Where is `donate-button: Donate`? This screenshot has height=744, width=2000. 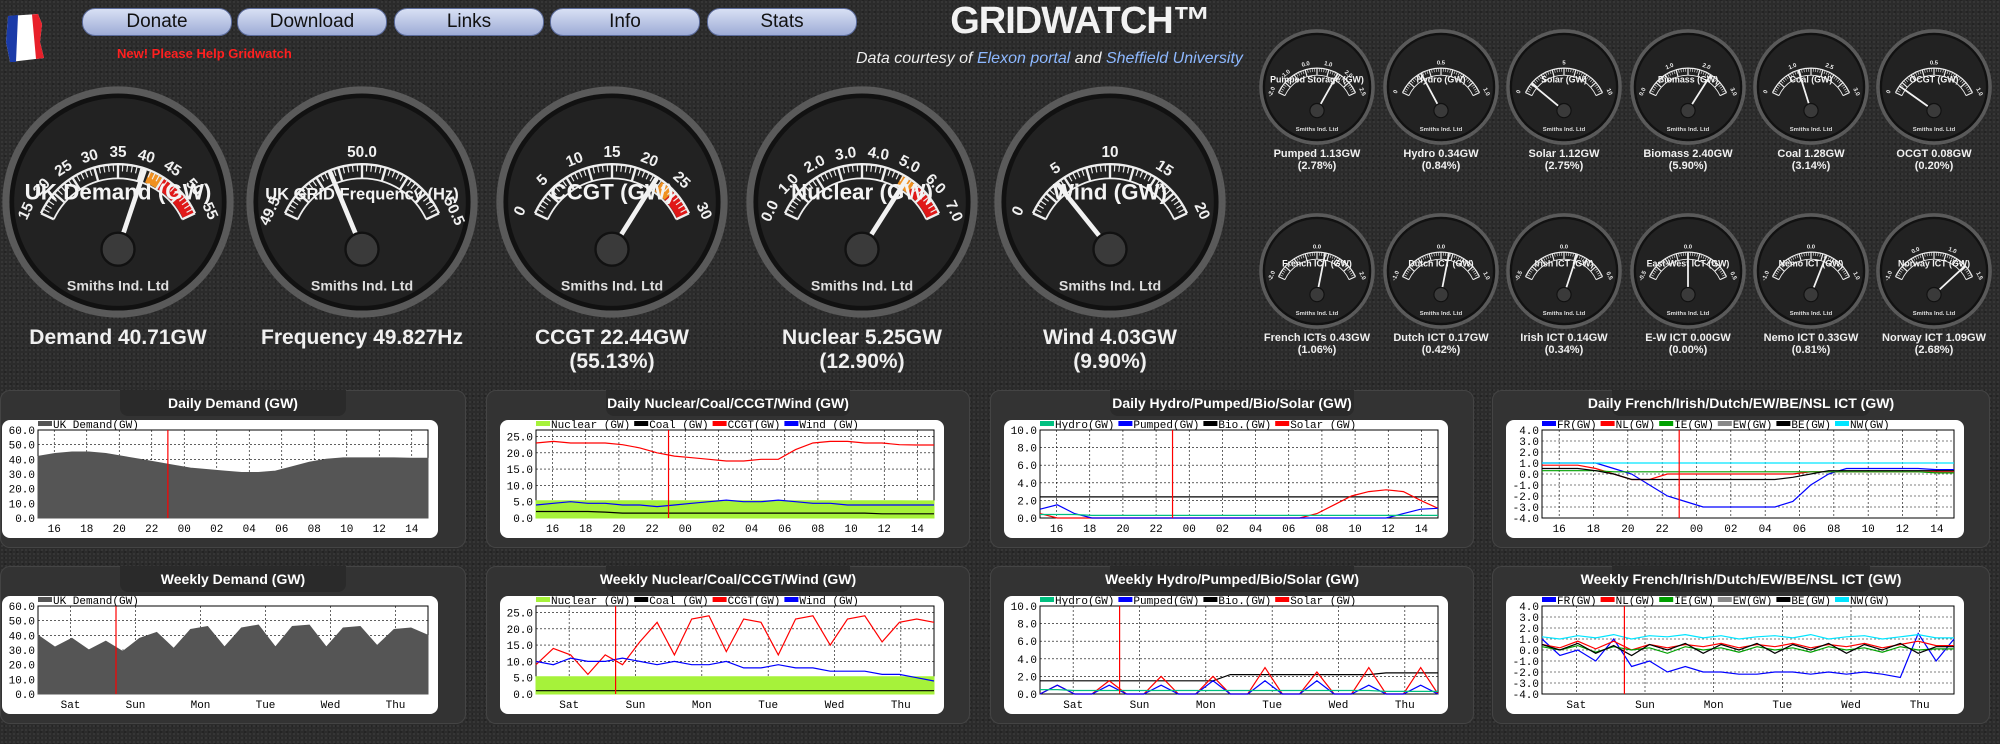
donate-button: Donate is located at coordinates (157, 22).